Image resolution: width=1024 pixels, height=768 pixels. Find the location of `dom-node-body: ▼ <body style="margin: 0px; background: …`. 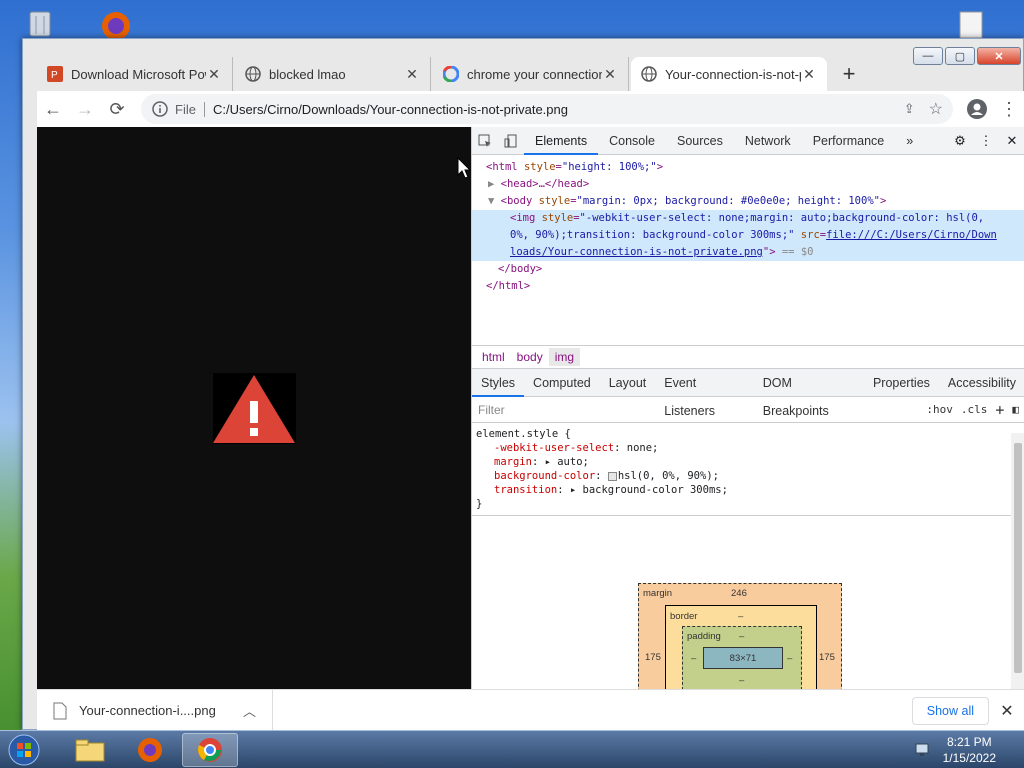

dom-node-body: ▼ <body style="margin: 0px; background: … is located at coordinates (748, 201).